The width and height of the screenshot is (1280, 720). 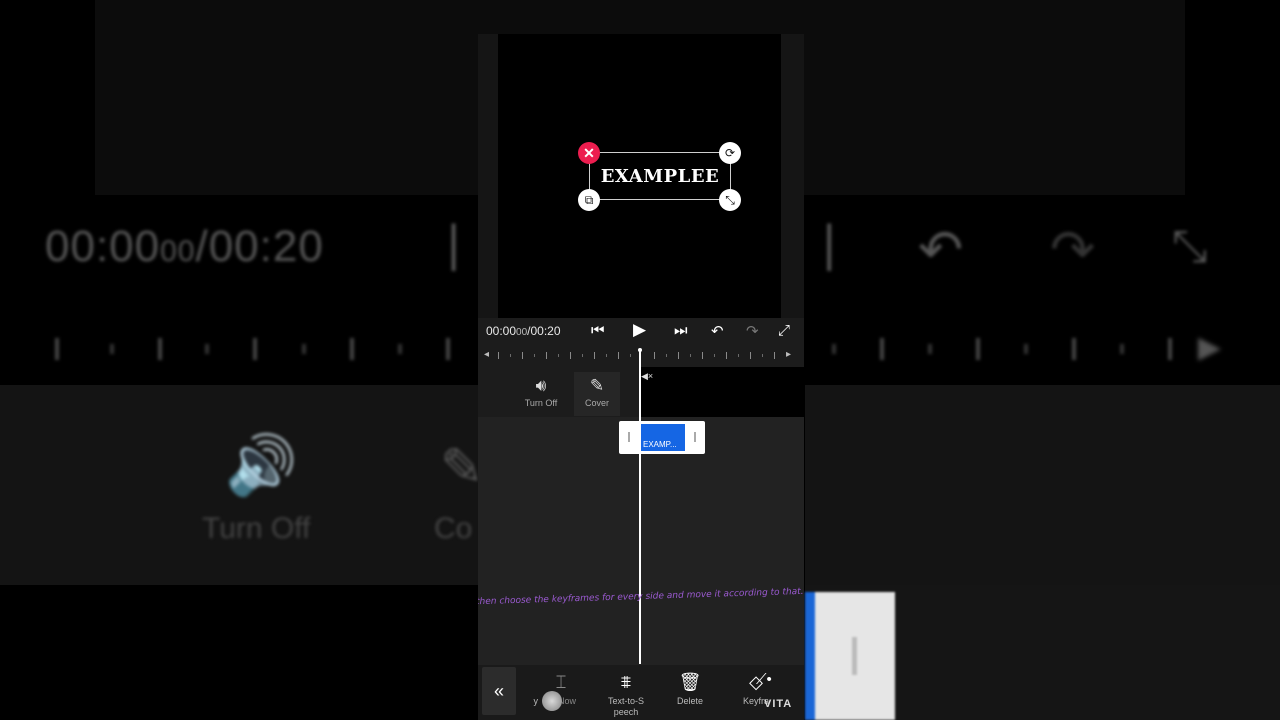 What do you see at coordinates (103, 246) in the screenshot?
I see `background-time: 00:00` at bounding box center [103, 246].